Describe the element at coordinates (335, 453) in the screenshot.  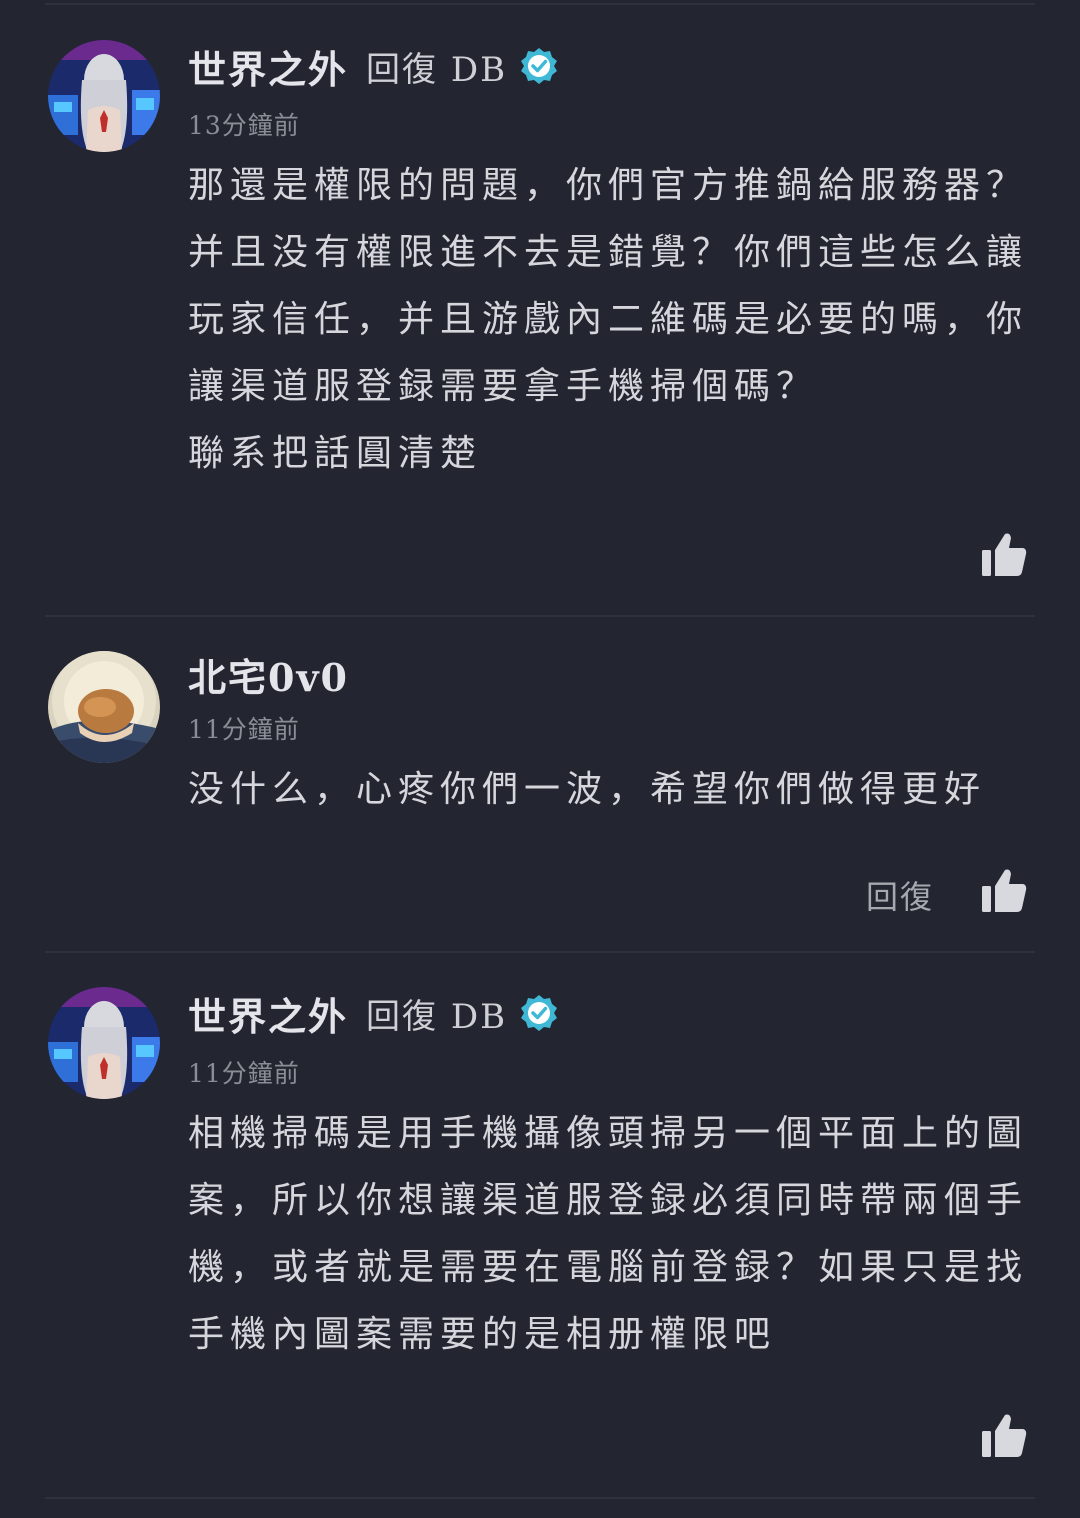
I see `comment-line: 聯系把話圓清楚` at that location.